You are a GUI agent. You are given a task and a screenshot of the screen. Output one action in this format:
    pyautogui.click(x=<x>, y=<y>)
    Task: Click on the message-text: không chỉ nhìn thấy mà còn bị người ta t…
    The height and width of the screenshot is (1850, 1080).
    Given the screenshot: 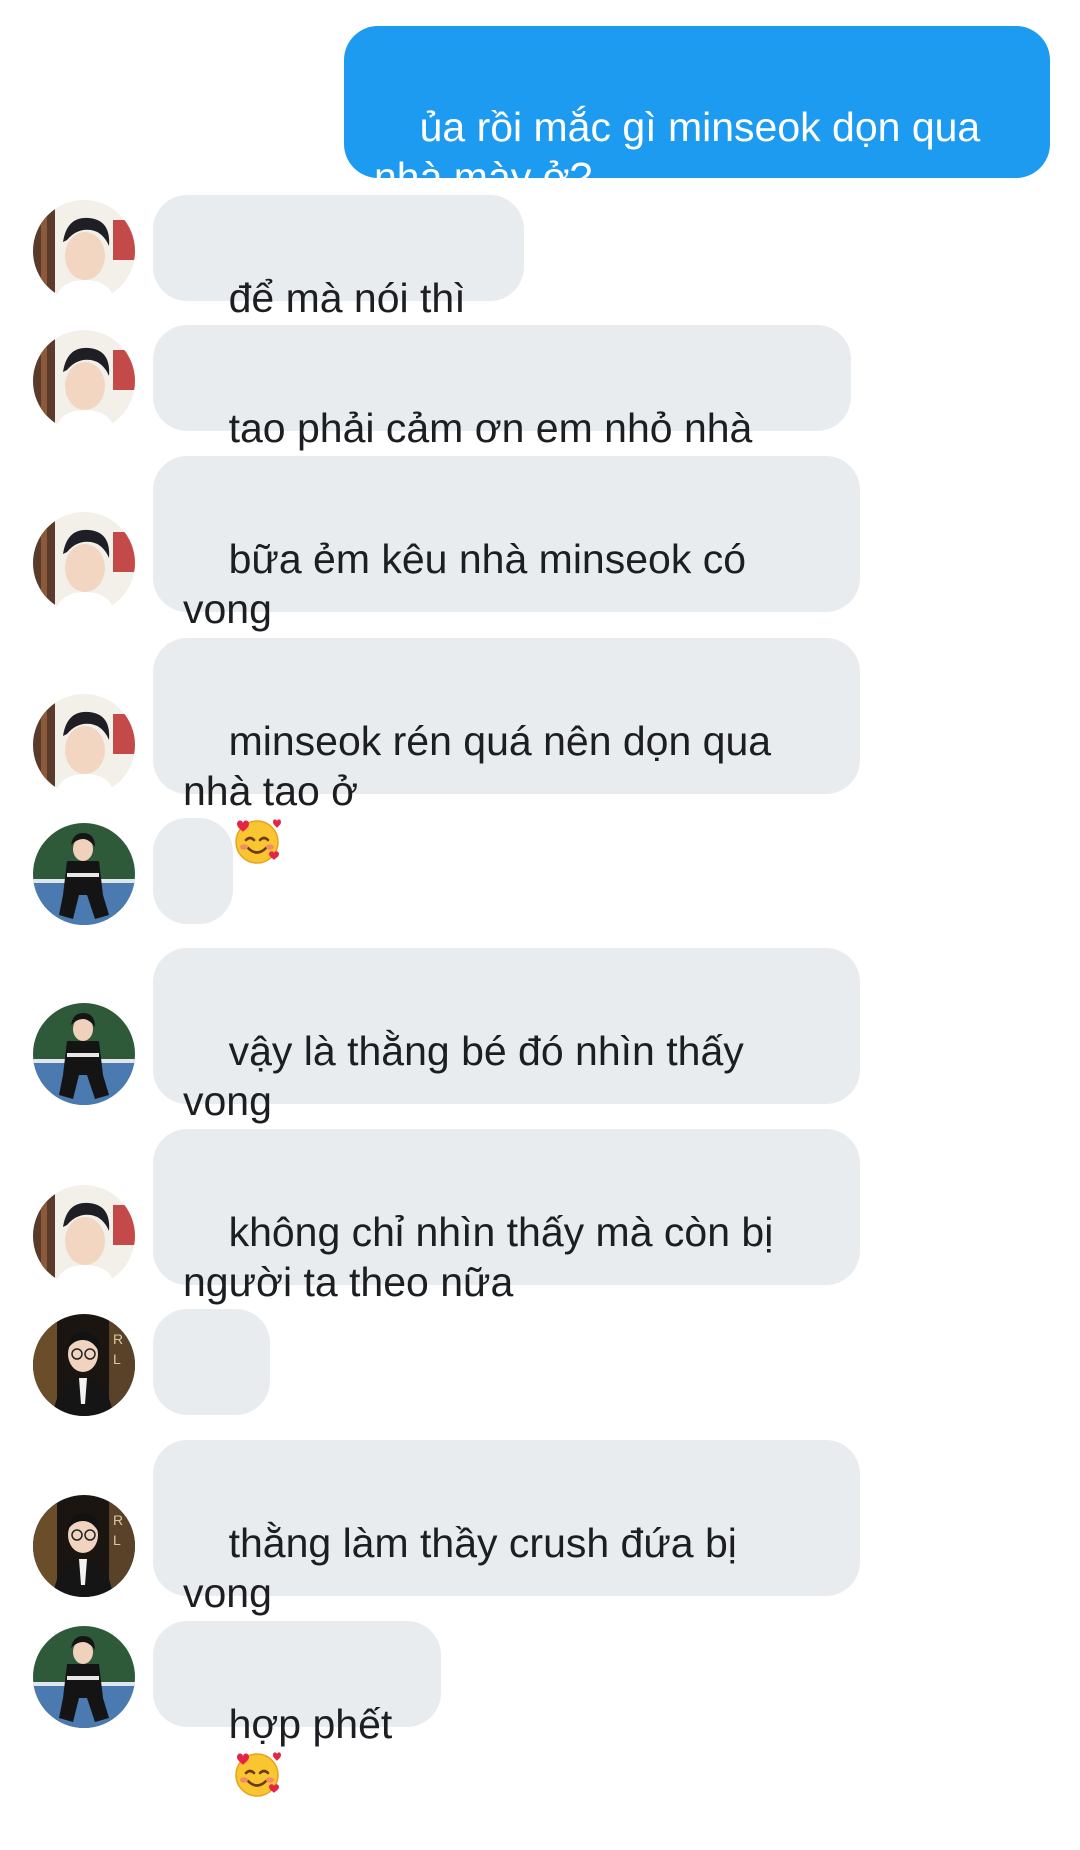 What is the action you would take?
    pyautogui.click(x=478, y=1257)
    